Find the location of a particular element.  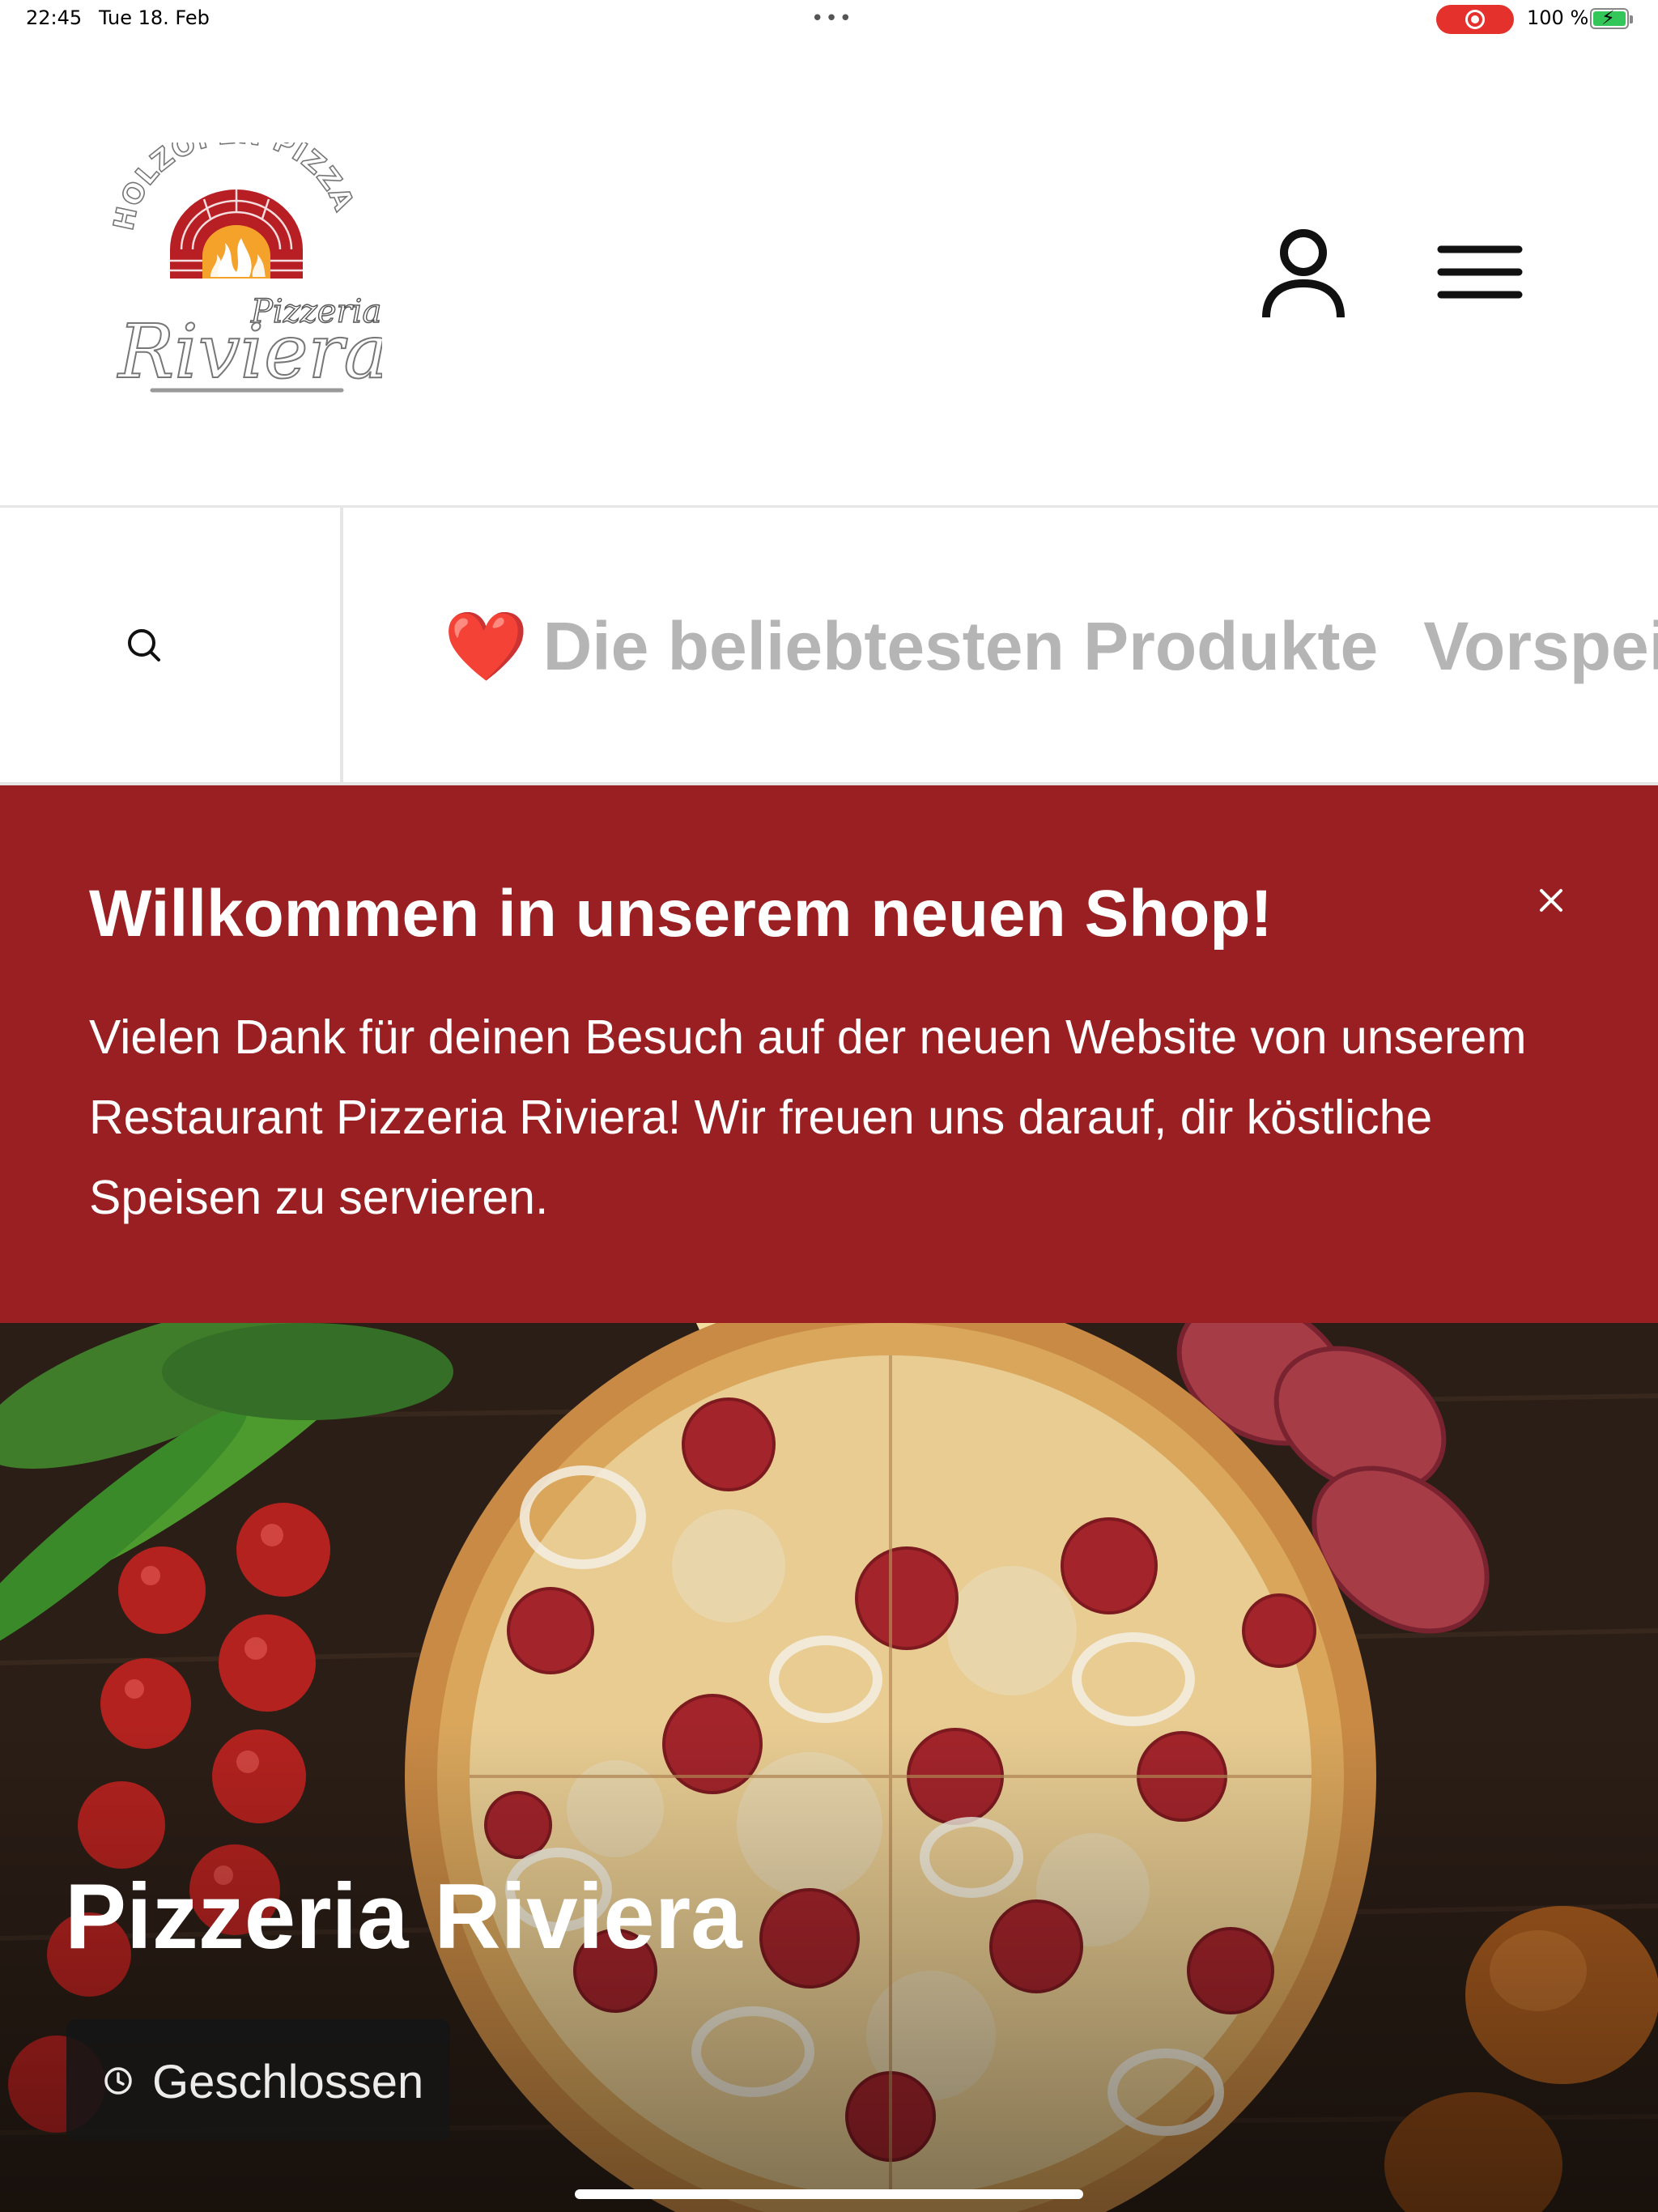

category-tab-popular: ❤️ Die beliebtesten Produkte is located at coordinates (911, 647).